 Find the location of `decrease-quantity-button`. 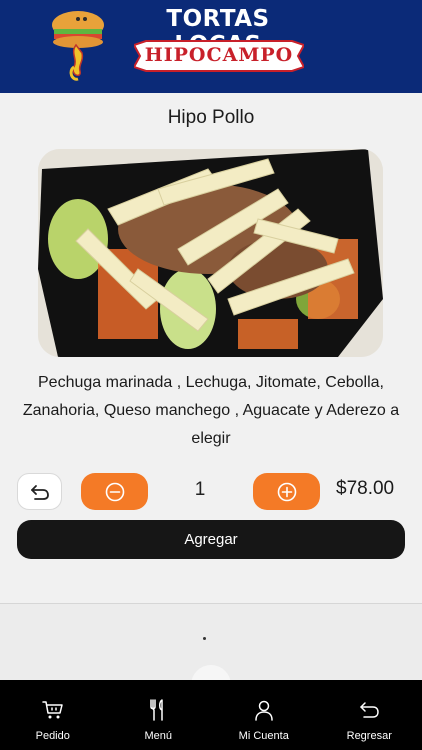

decrease-quantity-button is located at coordinates (114, 491).